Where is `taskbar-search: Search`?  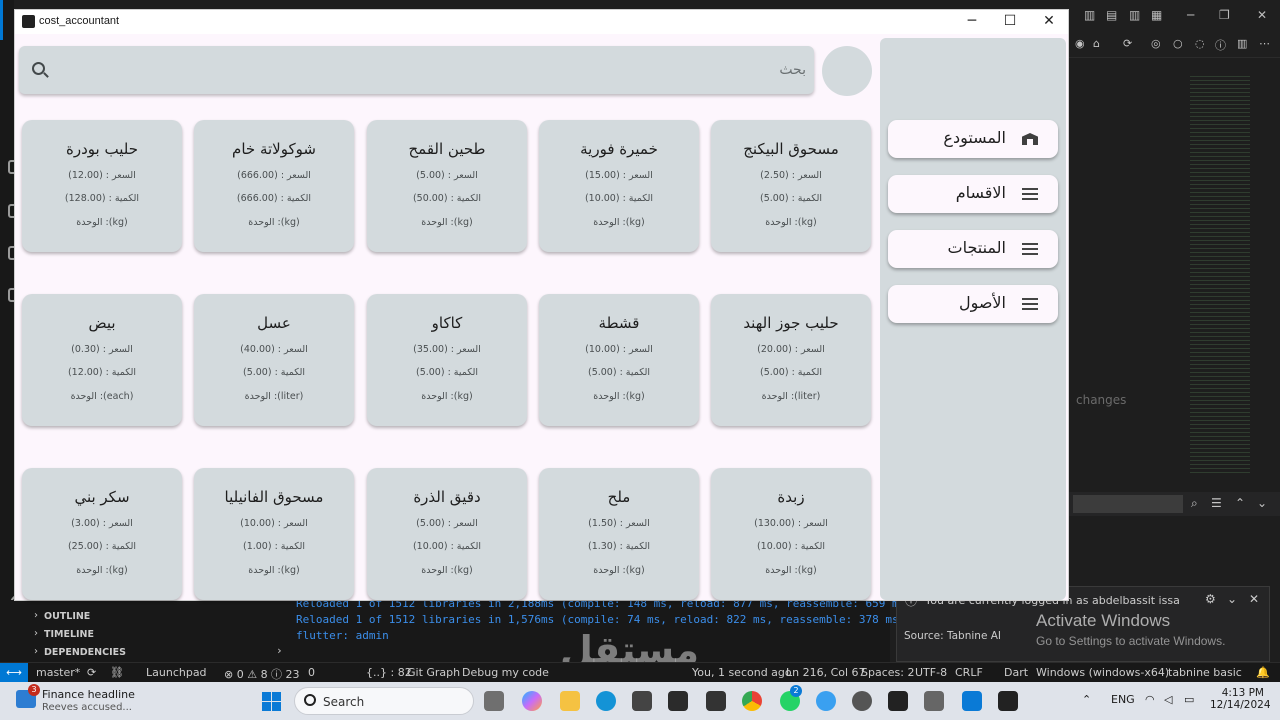
taskbar-search: Search is located at coordinates (384, 701).